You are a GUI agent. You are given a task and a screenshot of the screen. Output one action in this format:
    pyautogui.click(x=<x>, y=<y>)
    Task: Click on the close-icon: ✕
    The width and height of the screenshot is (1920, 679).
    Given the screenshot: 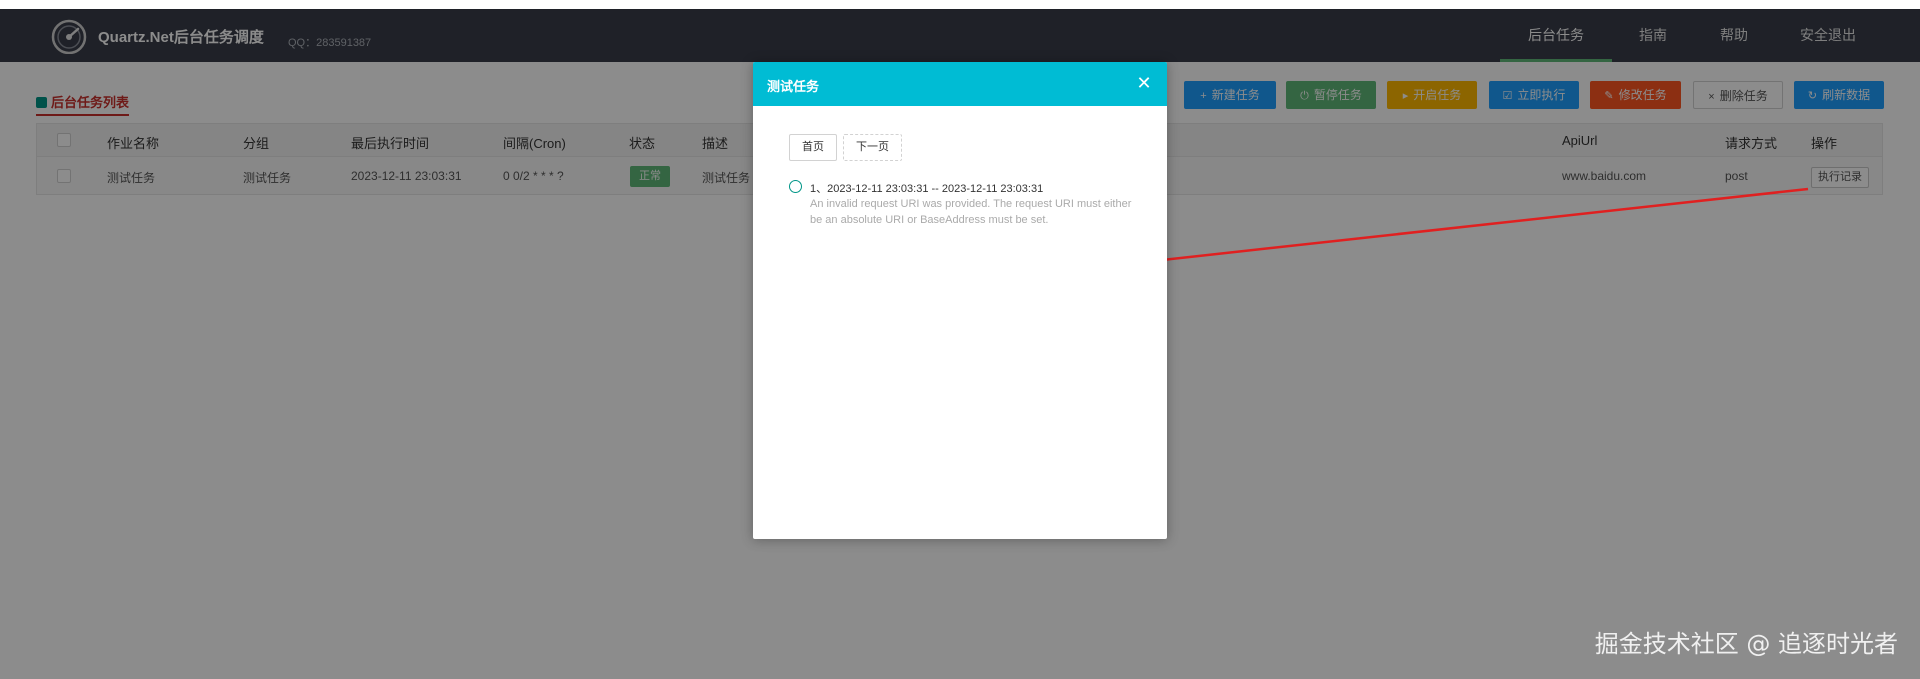 What is the action you would take?
    pyautogui.click(x=1144, y=83)
    